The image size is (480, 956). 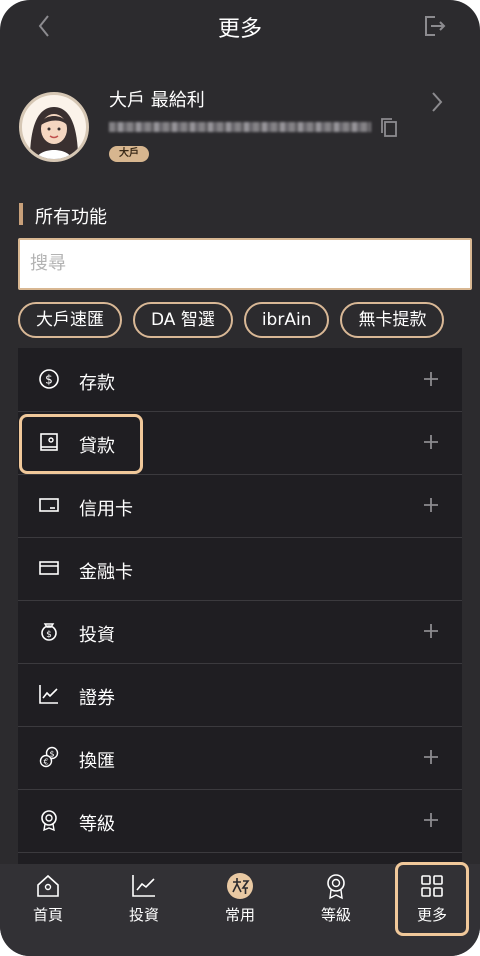 What do you see at coordinates (437, 102) in the screenshot?
I see `chevron-right-icon` at bounding box center [437, 102].